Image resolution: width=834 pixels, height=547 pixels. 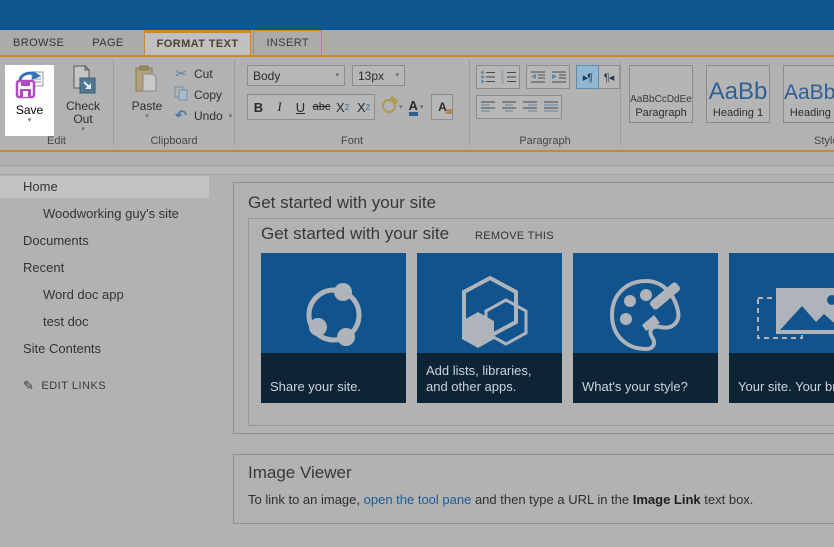 What do you see at coordinates (147, 82) in the screenshot?
I see `paste-icon` at bounding box center [147, 82].